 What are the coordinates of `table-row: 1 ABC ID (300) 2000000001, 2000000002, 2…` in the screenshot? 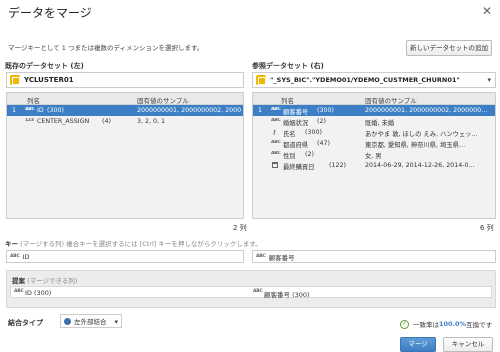 It's located at (125, 110).